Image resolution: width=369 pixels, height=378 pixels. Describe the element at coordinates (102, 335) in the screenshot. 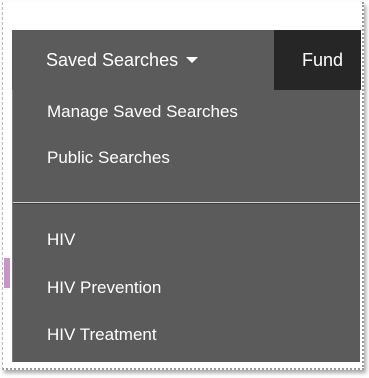

I see `menu-item-hiv-treatment: HIV Treatment` at that location.